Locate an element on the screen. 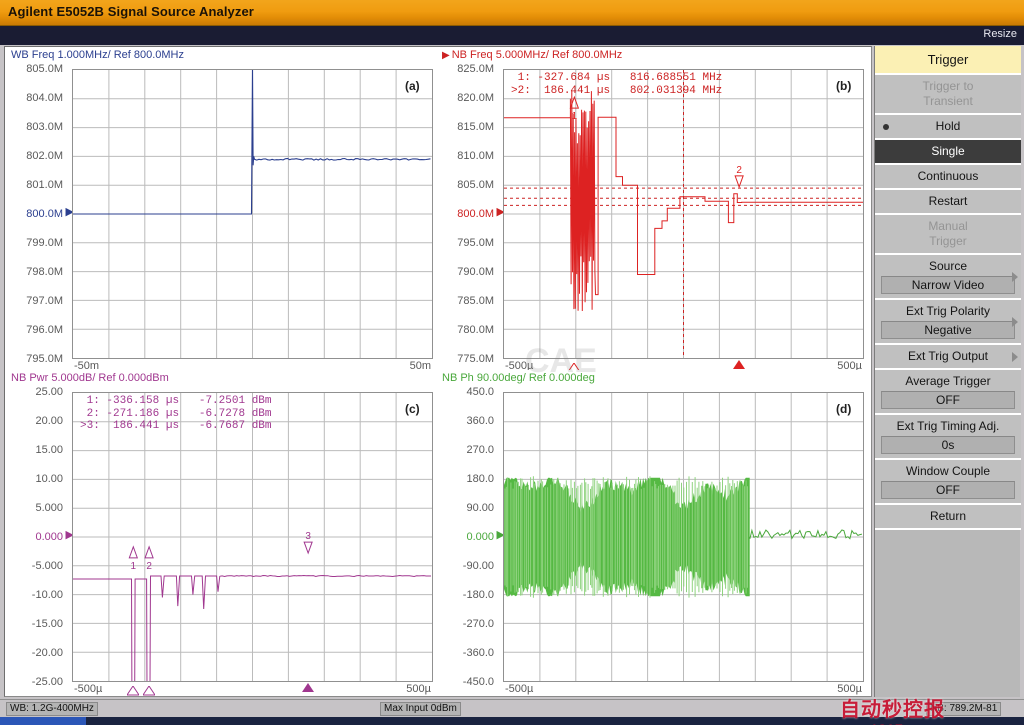  softkey-value: 0s is located at coordinates (948, 445).